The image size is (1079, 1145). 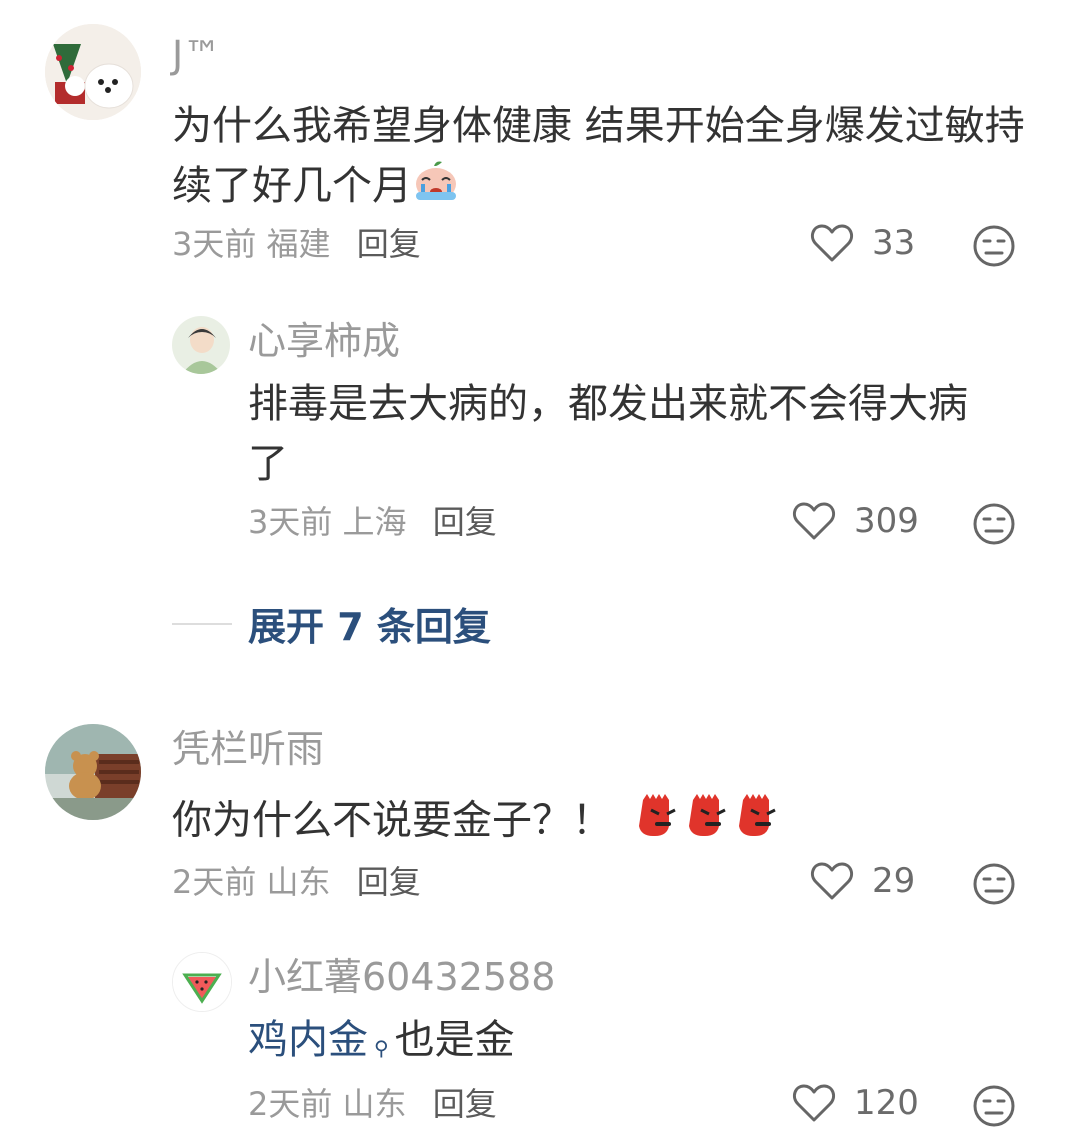 What do you see at coordinates (381, 1048) in the screenshot?
I see `search-icon: ⚲` at bounding box center [381, 1048].